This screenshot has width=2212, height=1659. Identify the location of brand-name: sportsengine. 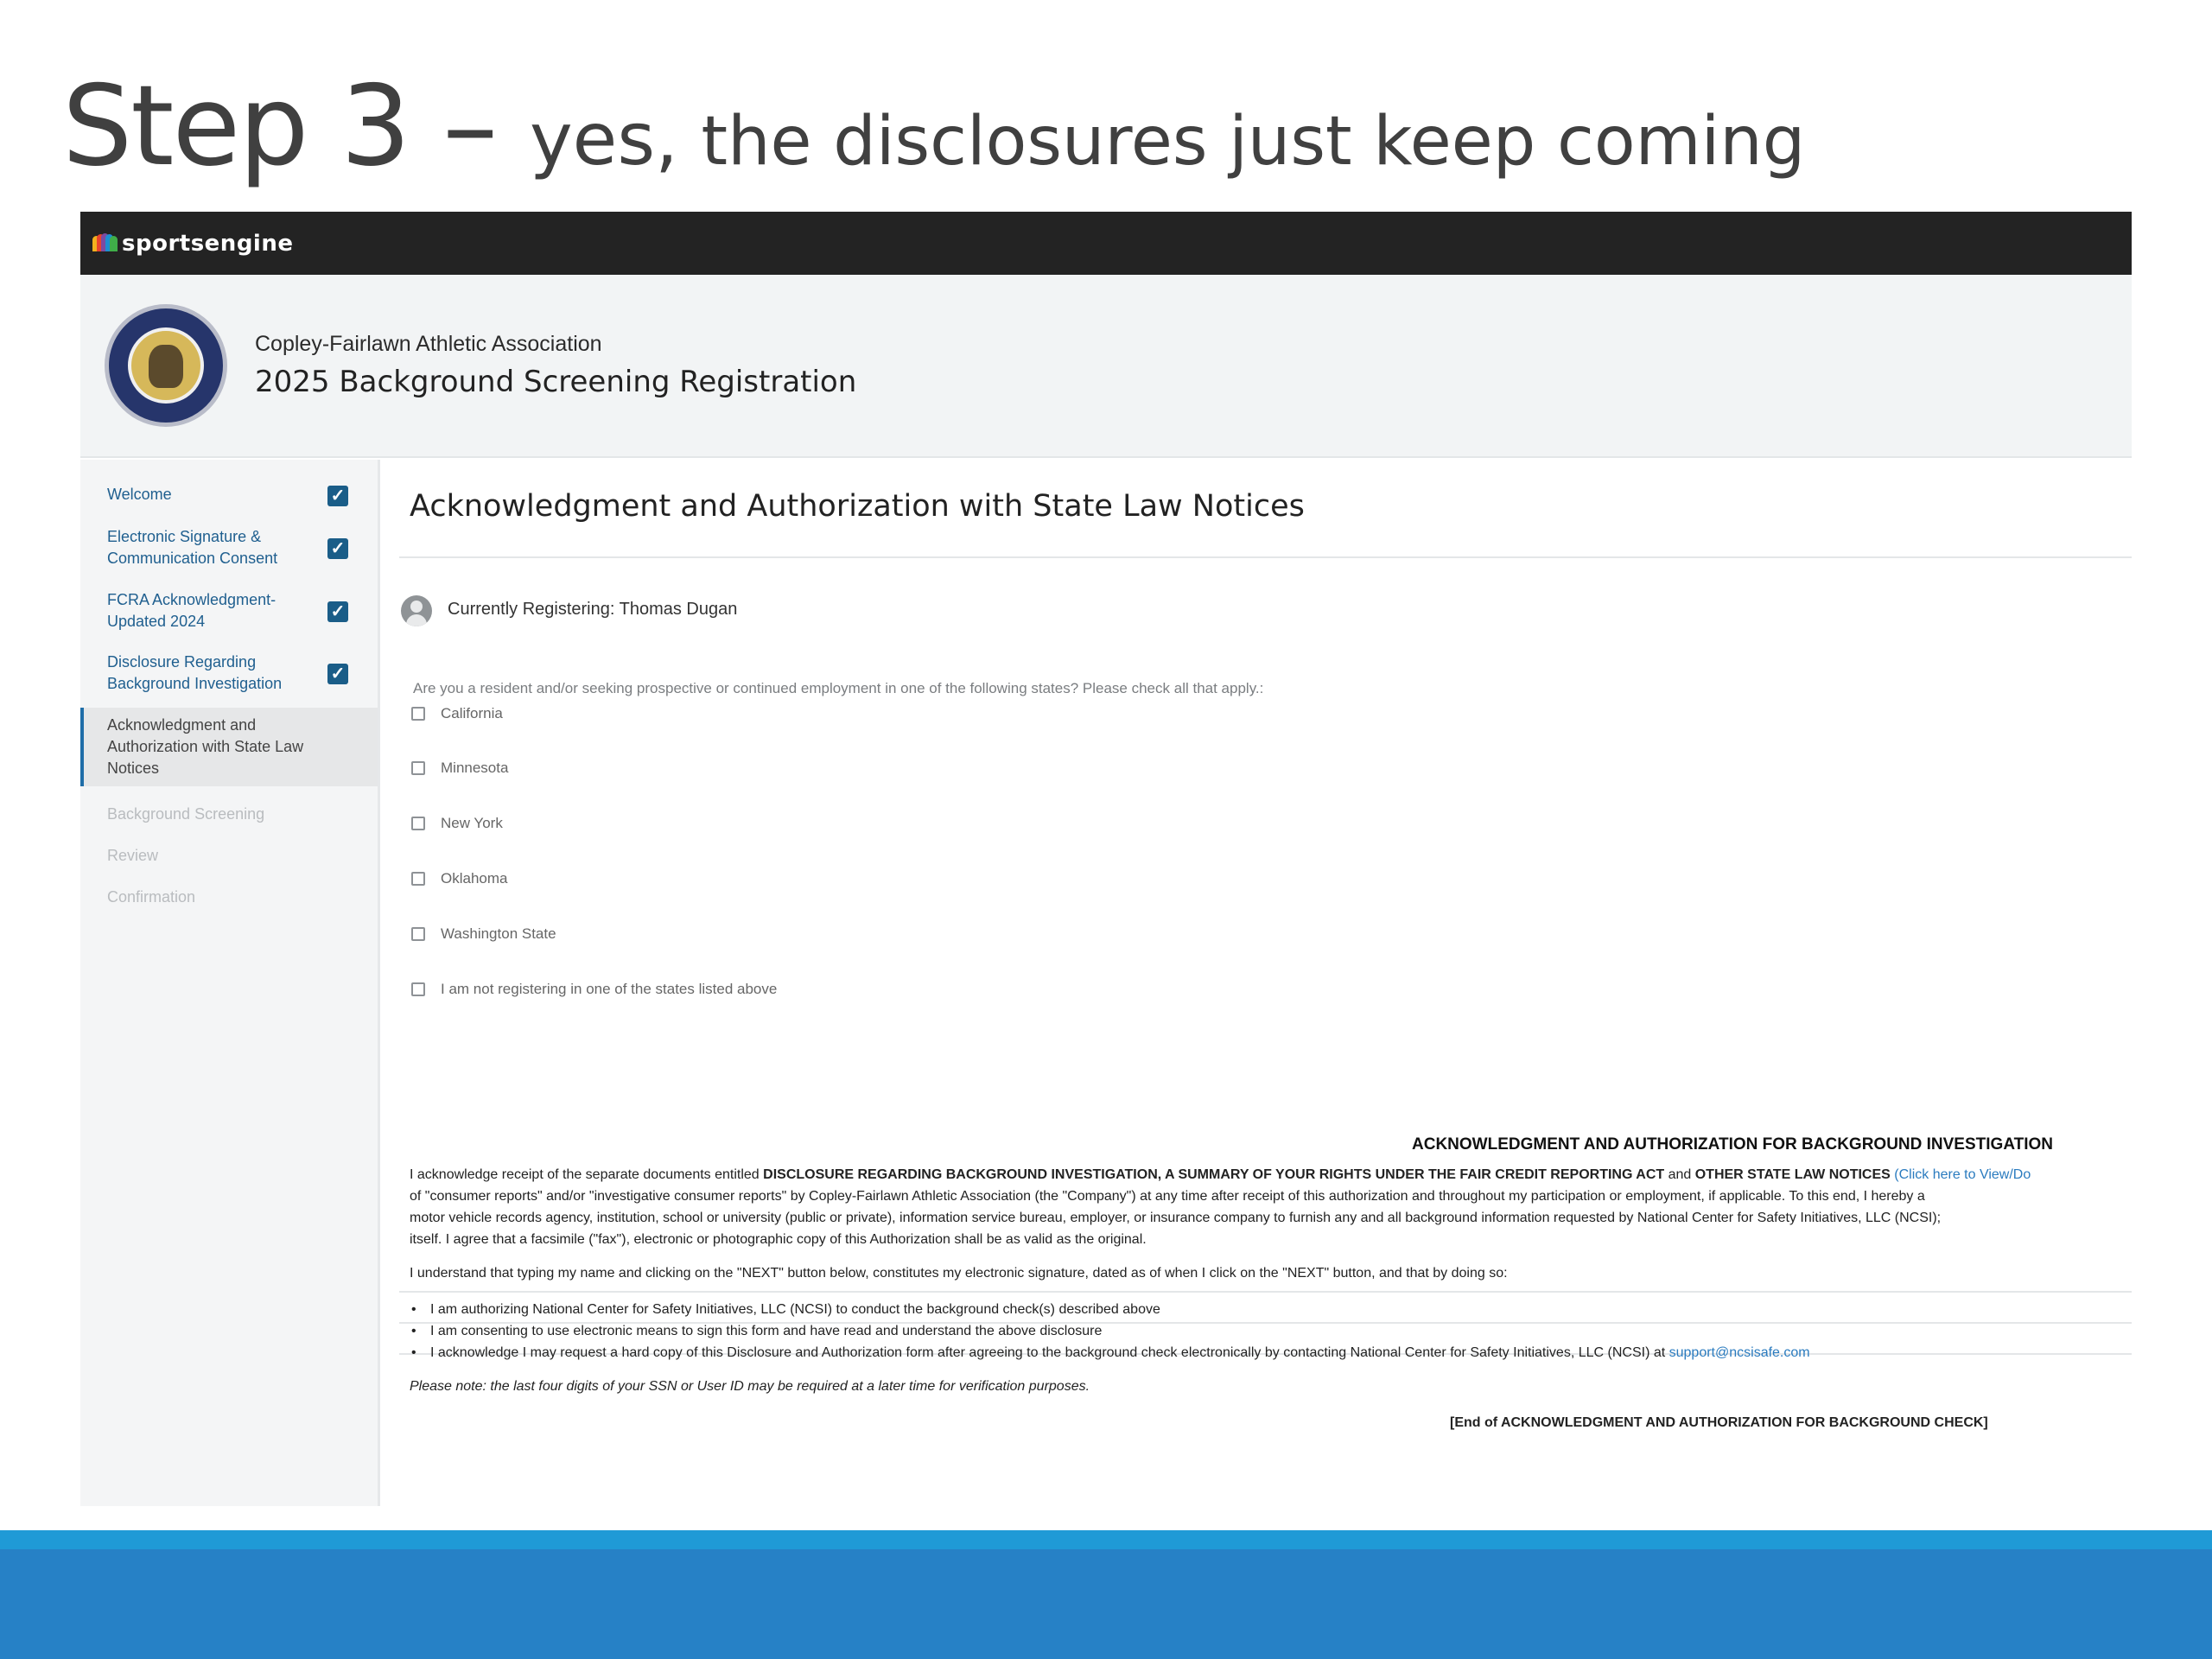
(208, 244).